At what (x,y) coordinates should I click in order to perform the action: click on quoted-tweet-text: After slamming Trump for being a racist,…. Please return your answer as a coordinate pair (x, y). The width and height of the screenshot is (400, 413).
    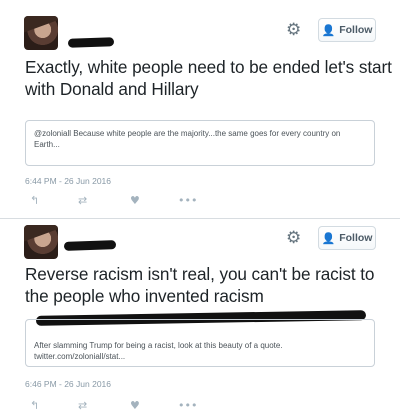
    Looking at the image, I should click on (158, 351).